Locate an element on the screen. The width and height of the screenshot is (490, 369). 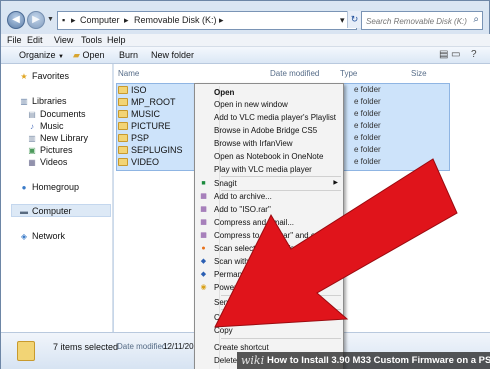
column-header-date: Date modified is located at coordinates (294, 73).